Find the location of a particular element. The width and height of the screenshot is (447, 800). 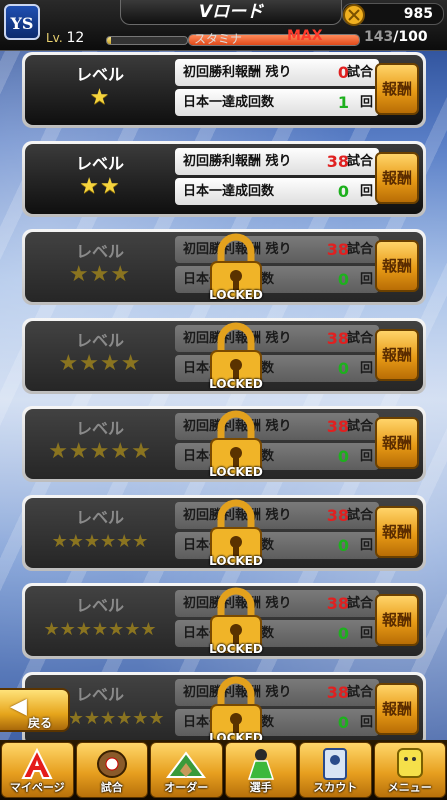

level-row: レベル★★★★初回勝利報酬 残り38試合日本一達成回数0回報酬LOCKED is located at coordinates (224, 355).